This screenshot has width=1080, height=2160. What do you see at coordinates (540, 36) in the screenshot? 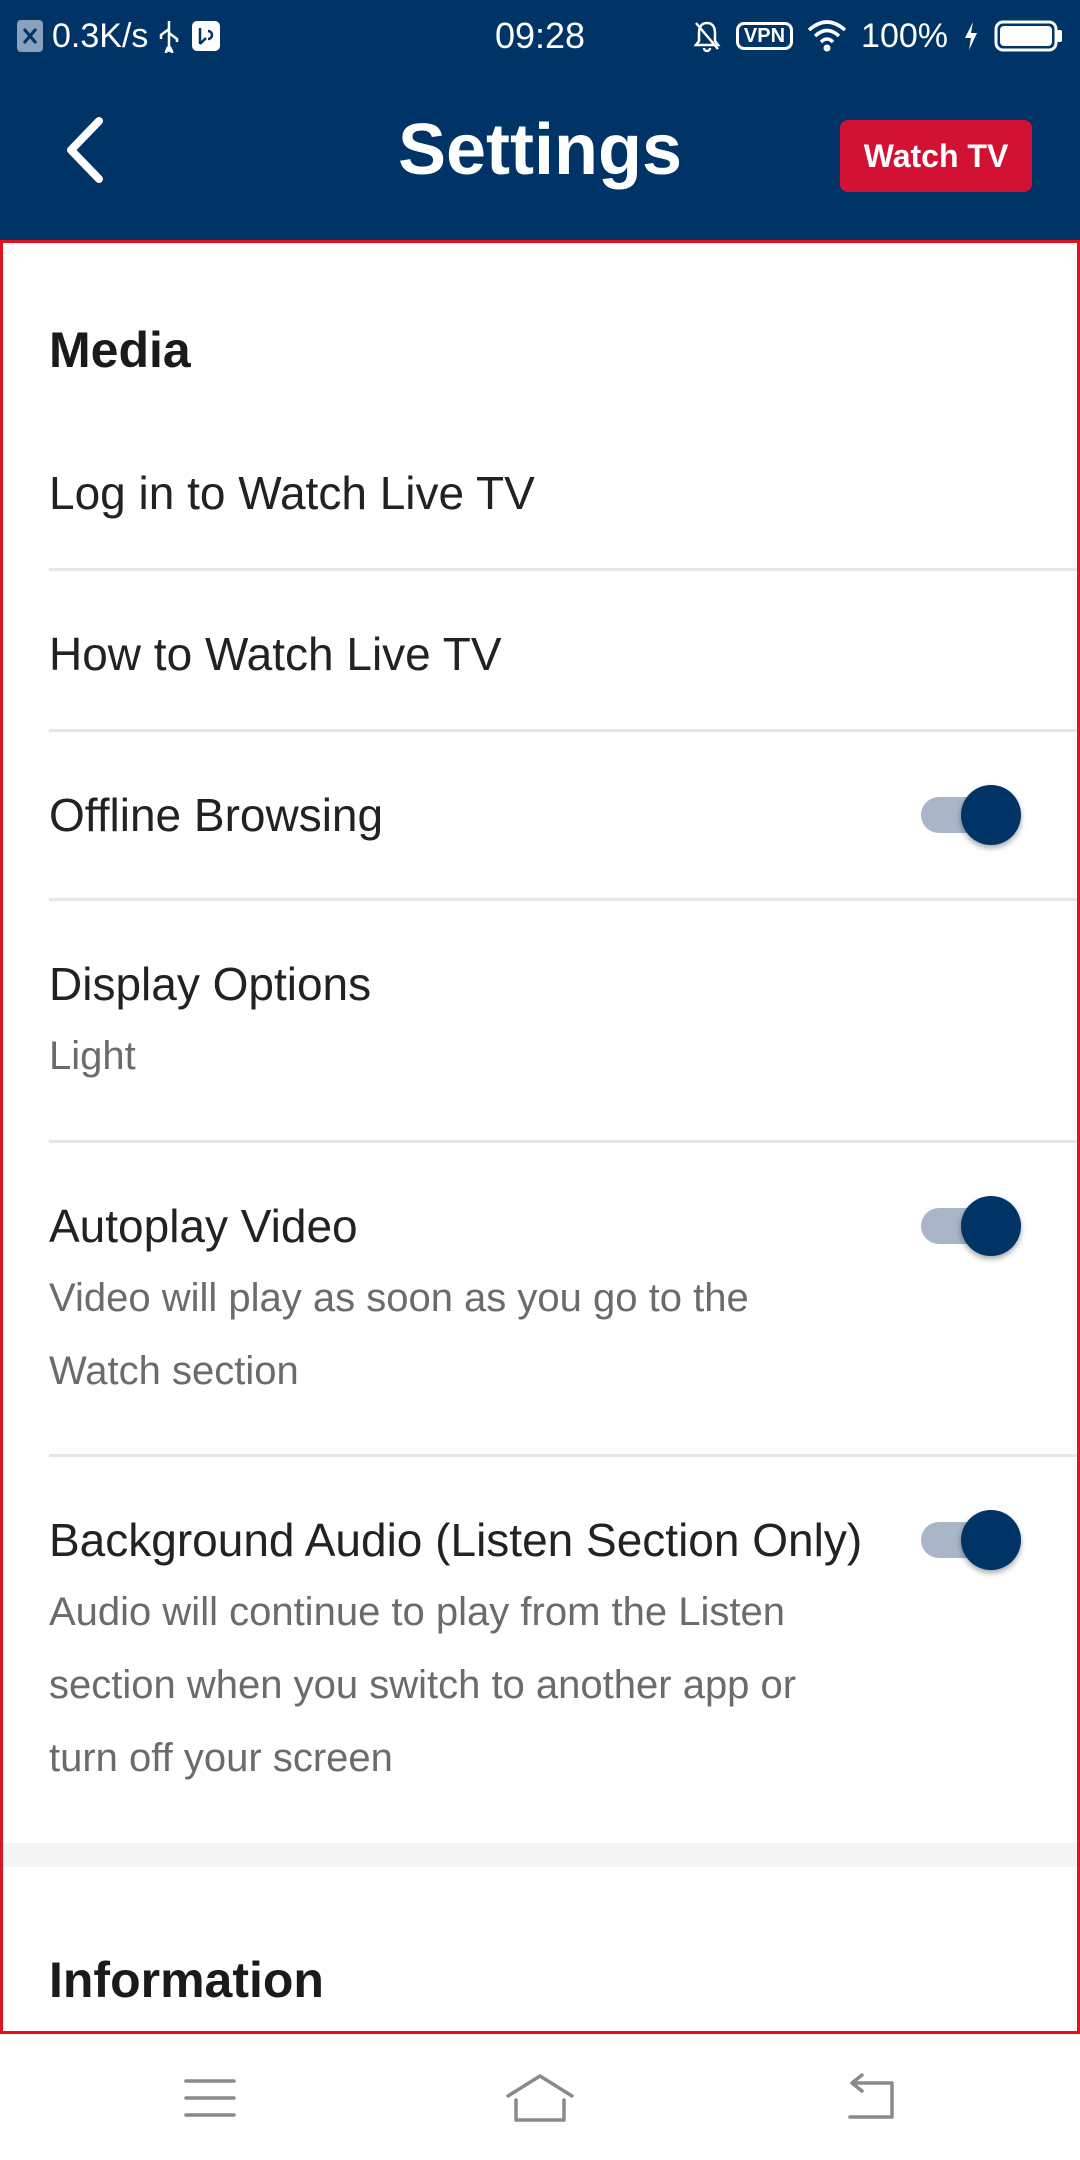
I see `status-bar: 0.3K/s 09:28 VPN 100%` at bounding box center [540, 36].